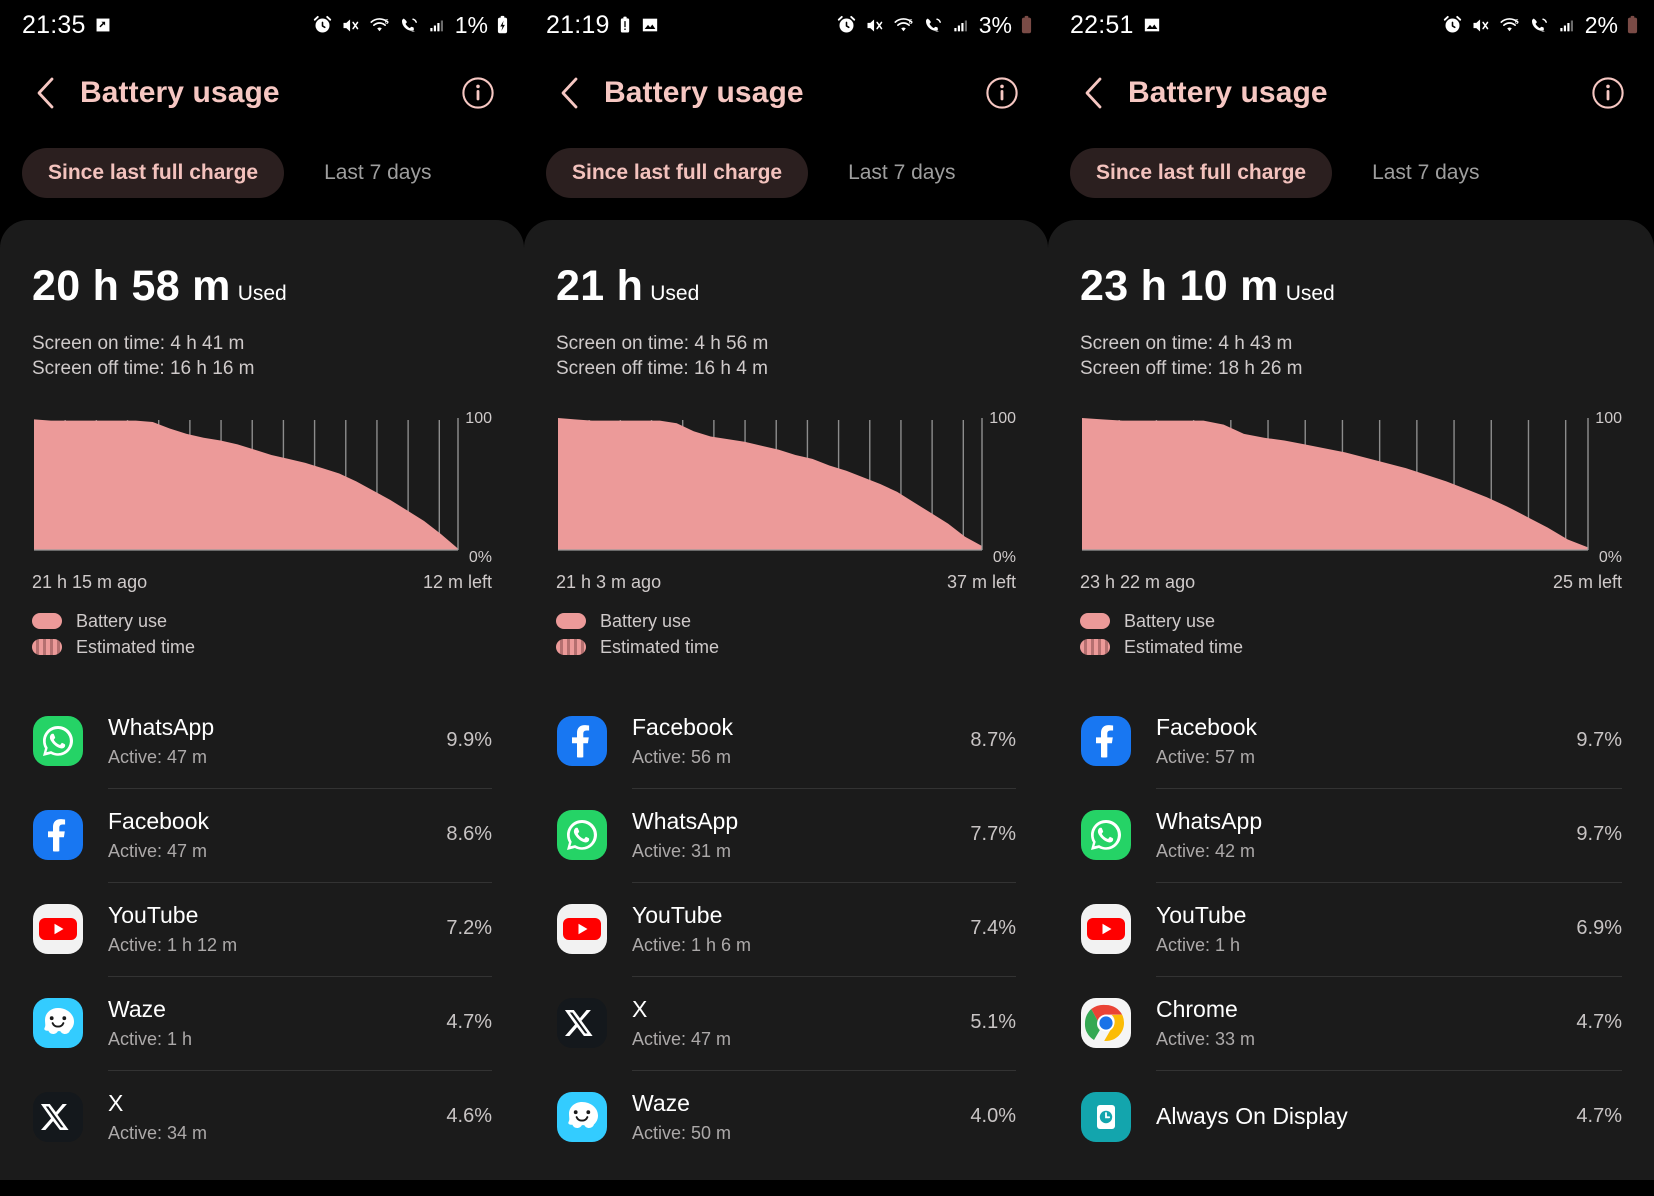 The height and width of the screenshot is (1196, 1654). Describe the element at coordinates (1228, 92) in the screenshot. I see `page-title: Battery usage` at that location.